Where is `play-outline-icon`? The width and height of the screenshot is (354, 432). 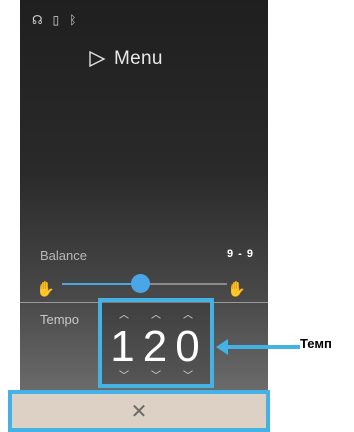
play-outline-icon is located at coordinates (97, 59).